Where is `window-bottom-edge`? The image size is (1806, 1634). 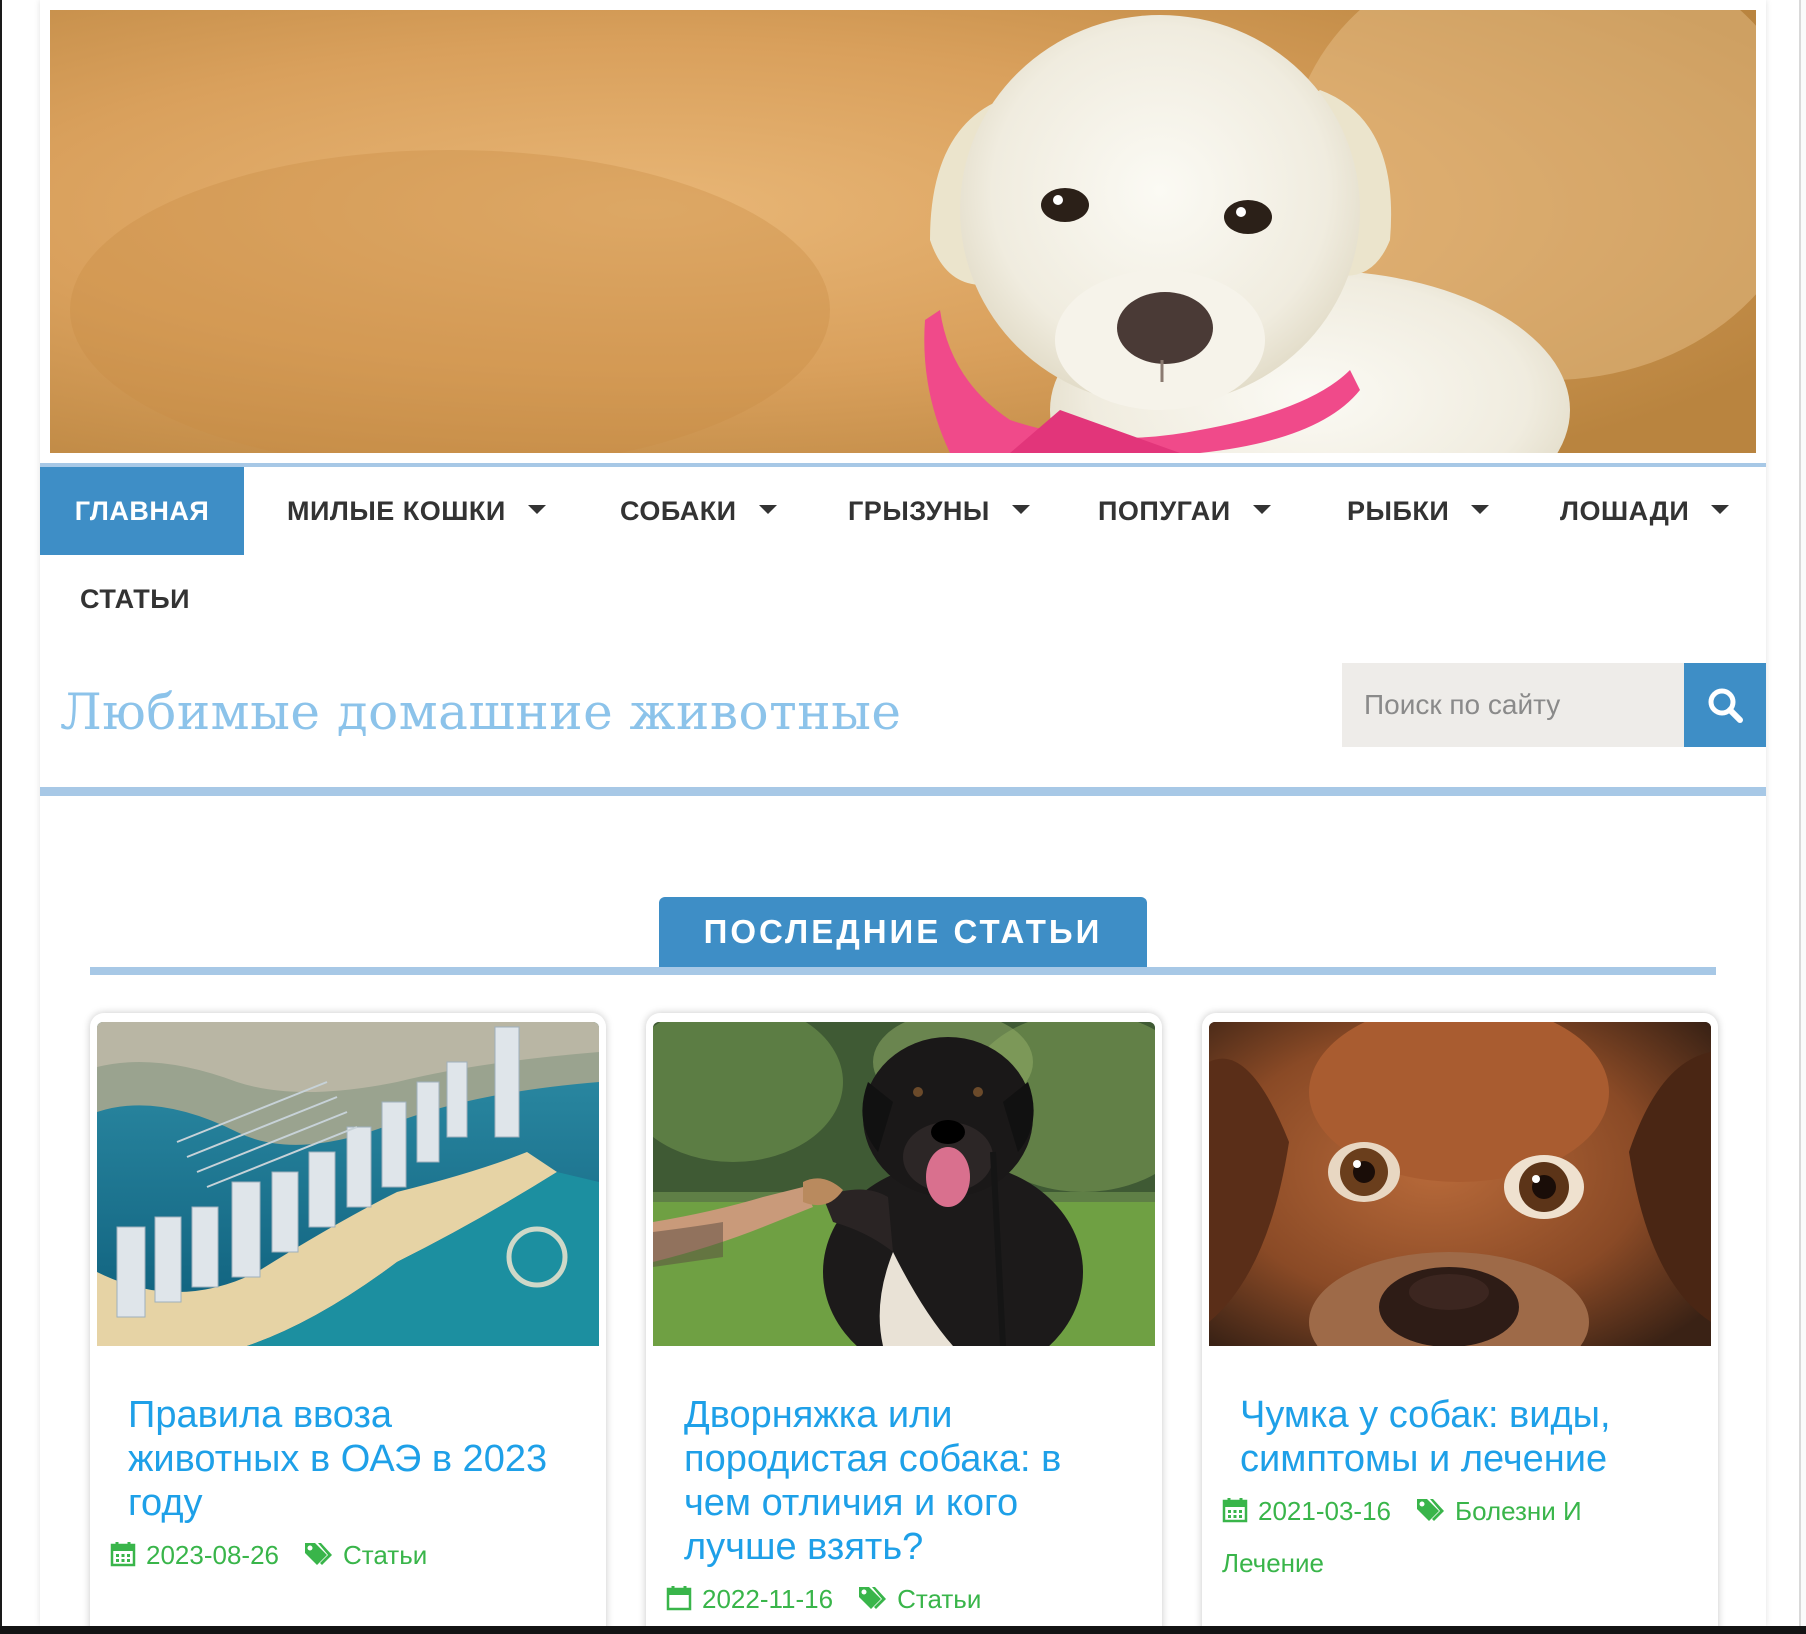 window-bottom-edge is located at coordinates (903, 1630).